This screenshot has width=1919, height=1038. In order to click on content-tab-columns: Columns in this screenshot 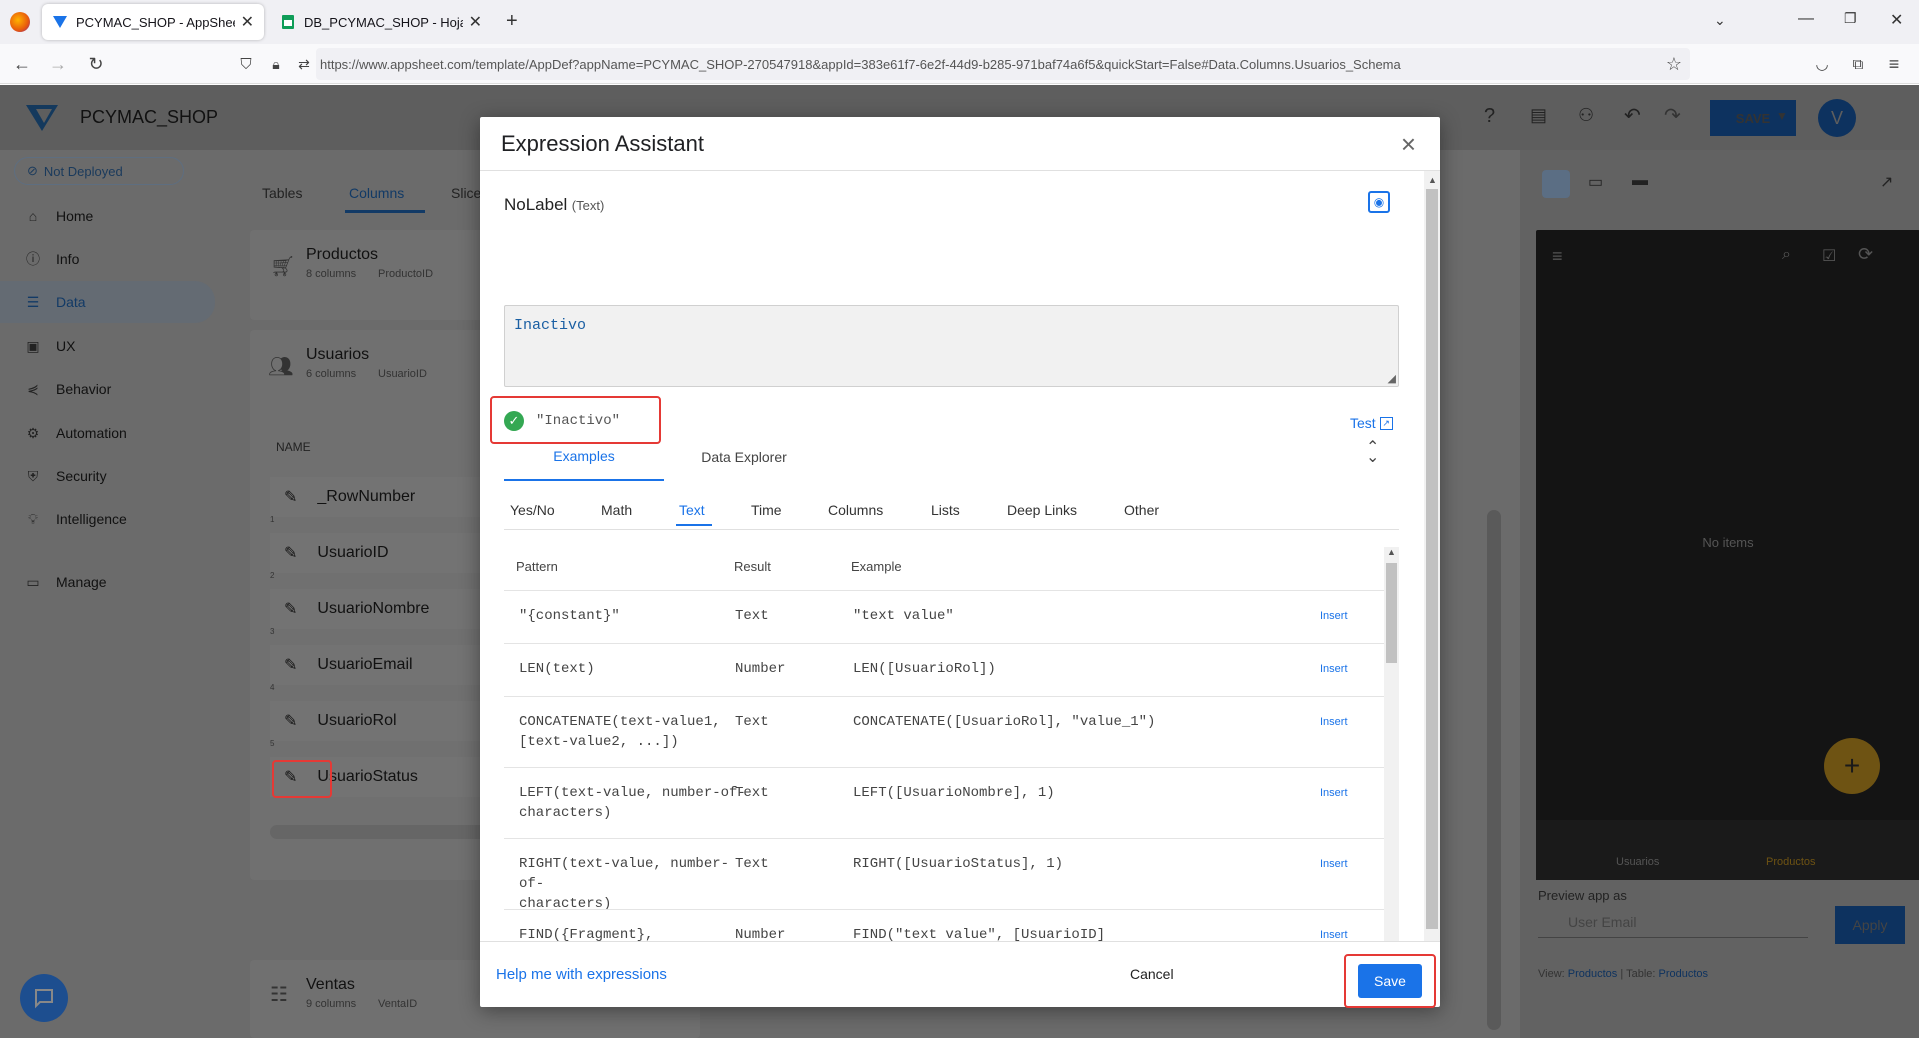, I will do `click(376, 193)`.